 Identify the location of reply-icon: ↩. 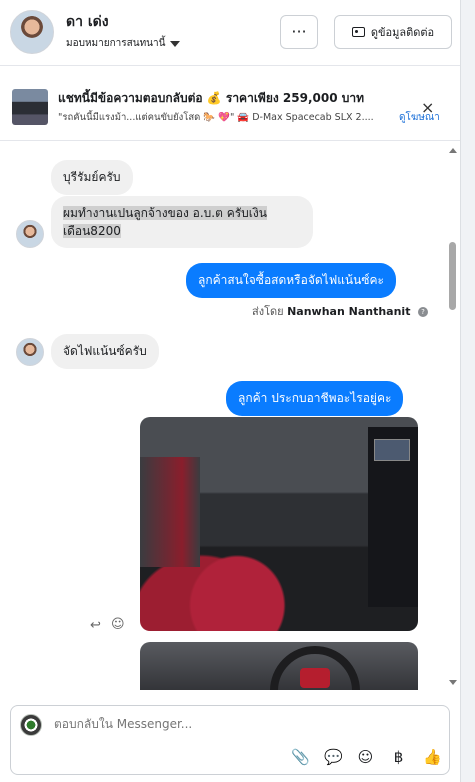
(95, 625).